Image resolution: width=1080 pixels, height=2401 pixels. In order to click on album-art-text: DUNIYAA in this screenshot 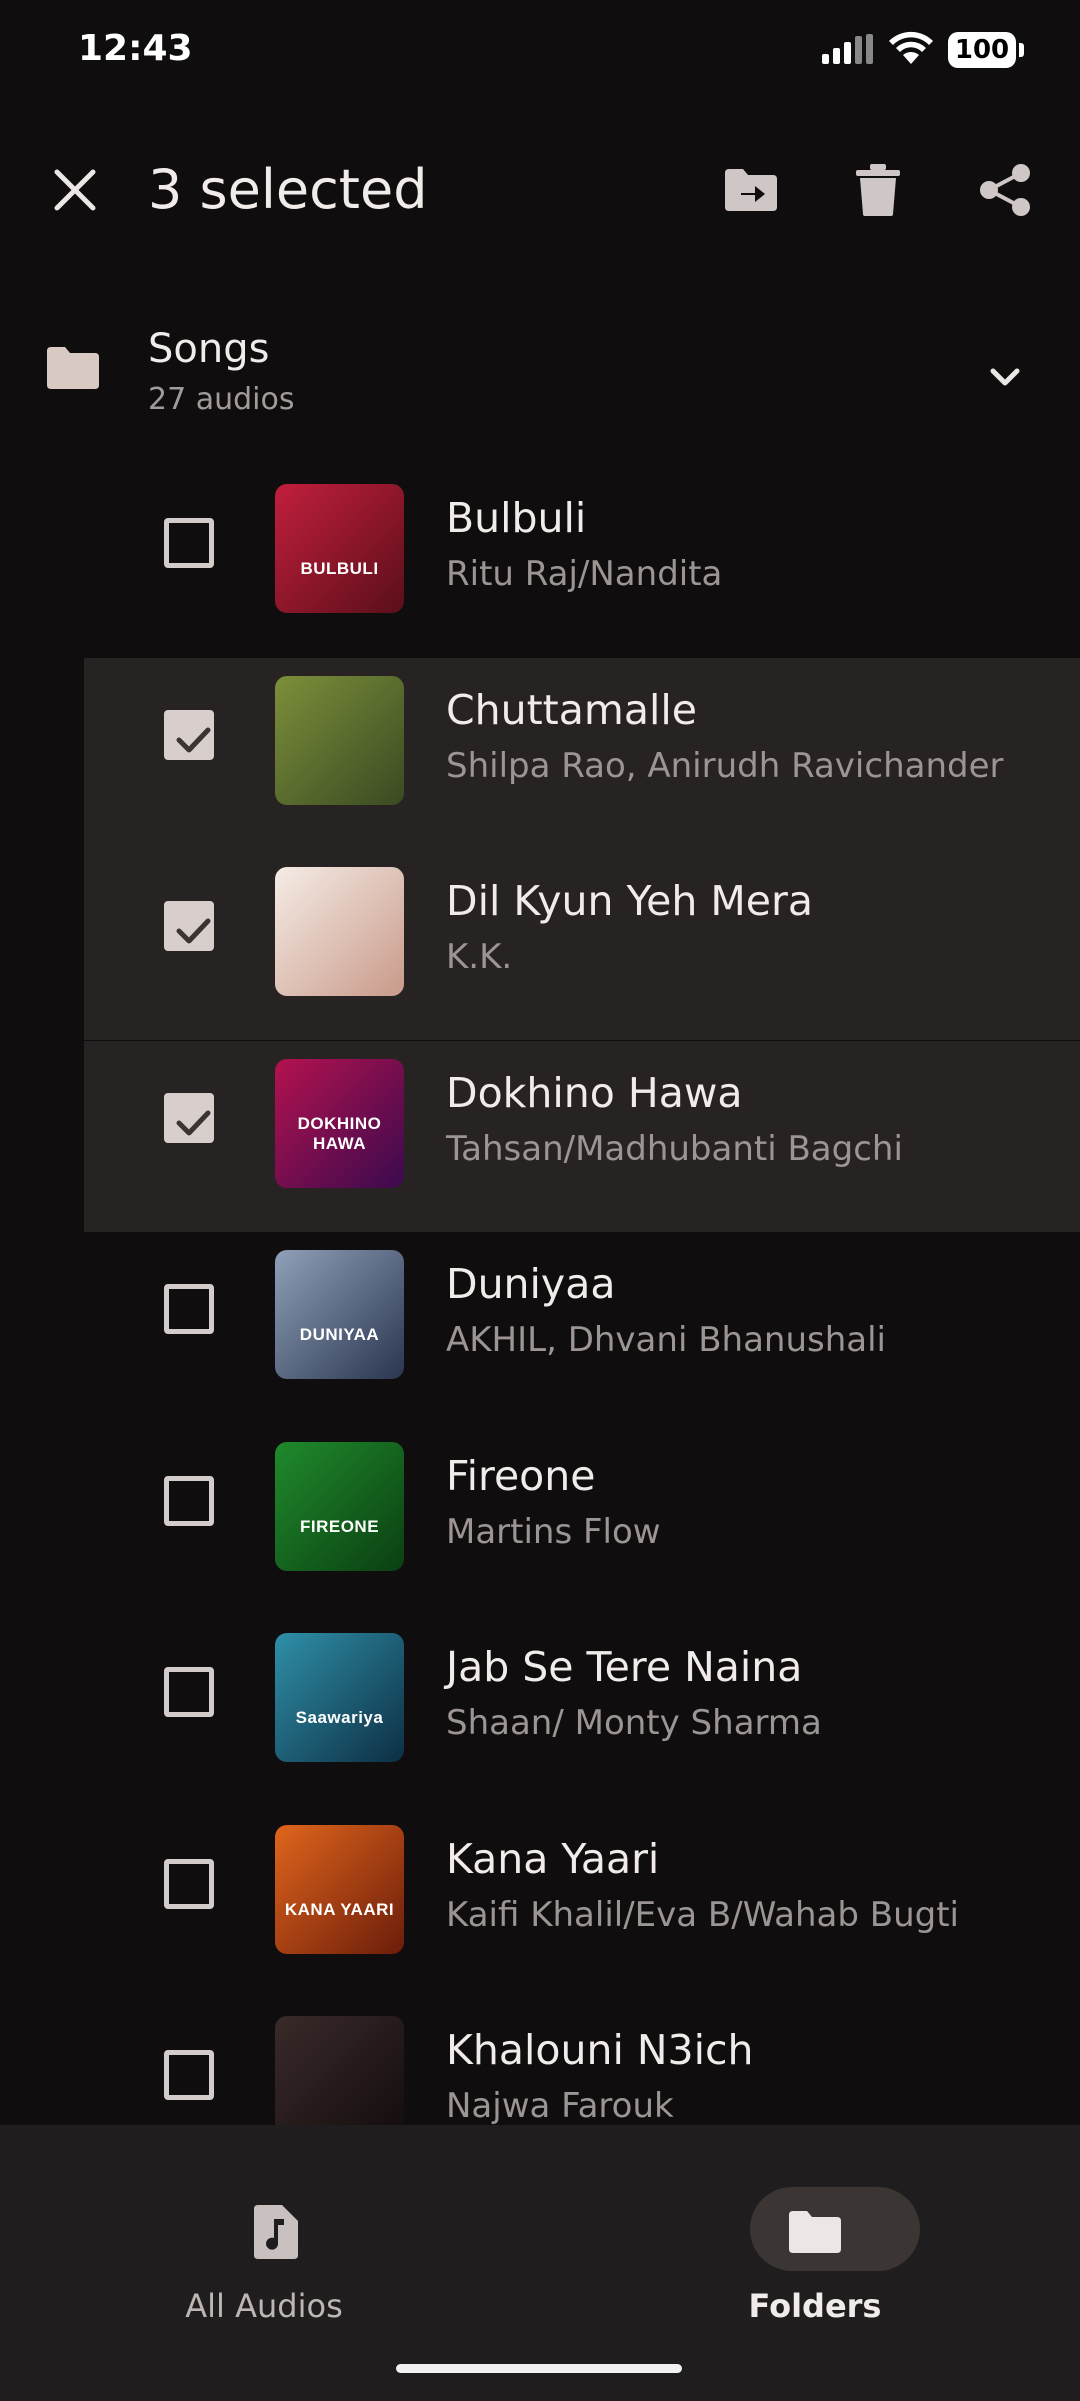, I will do `click(339, 1334)`.